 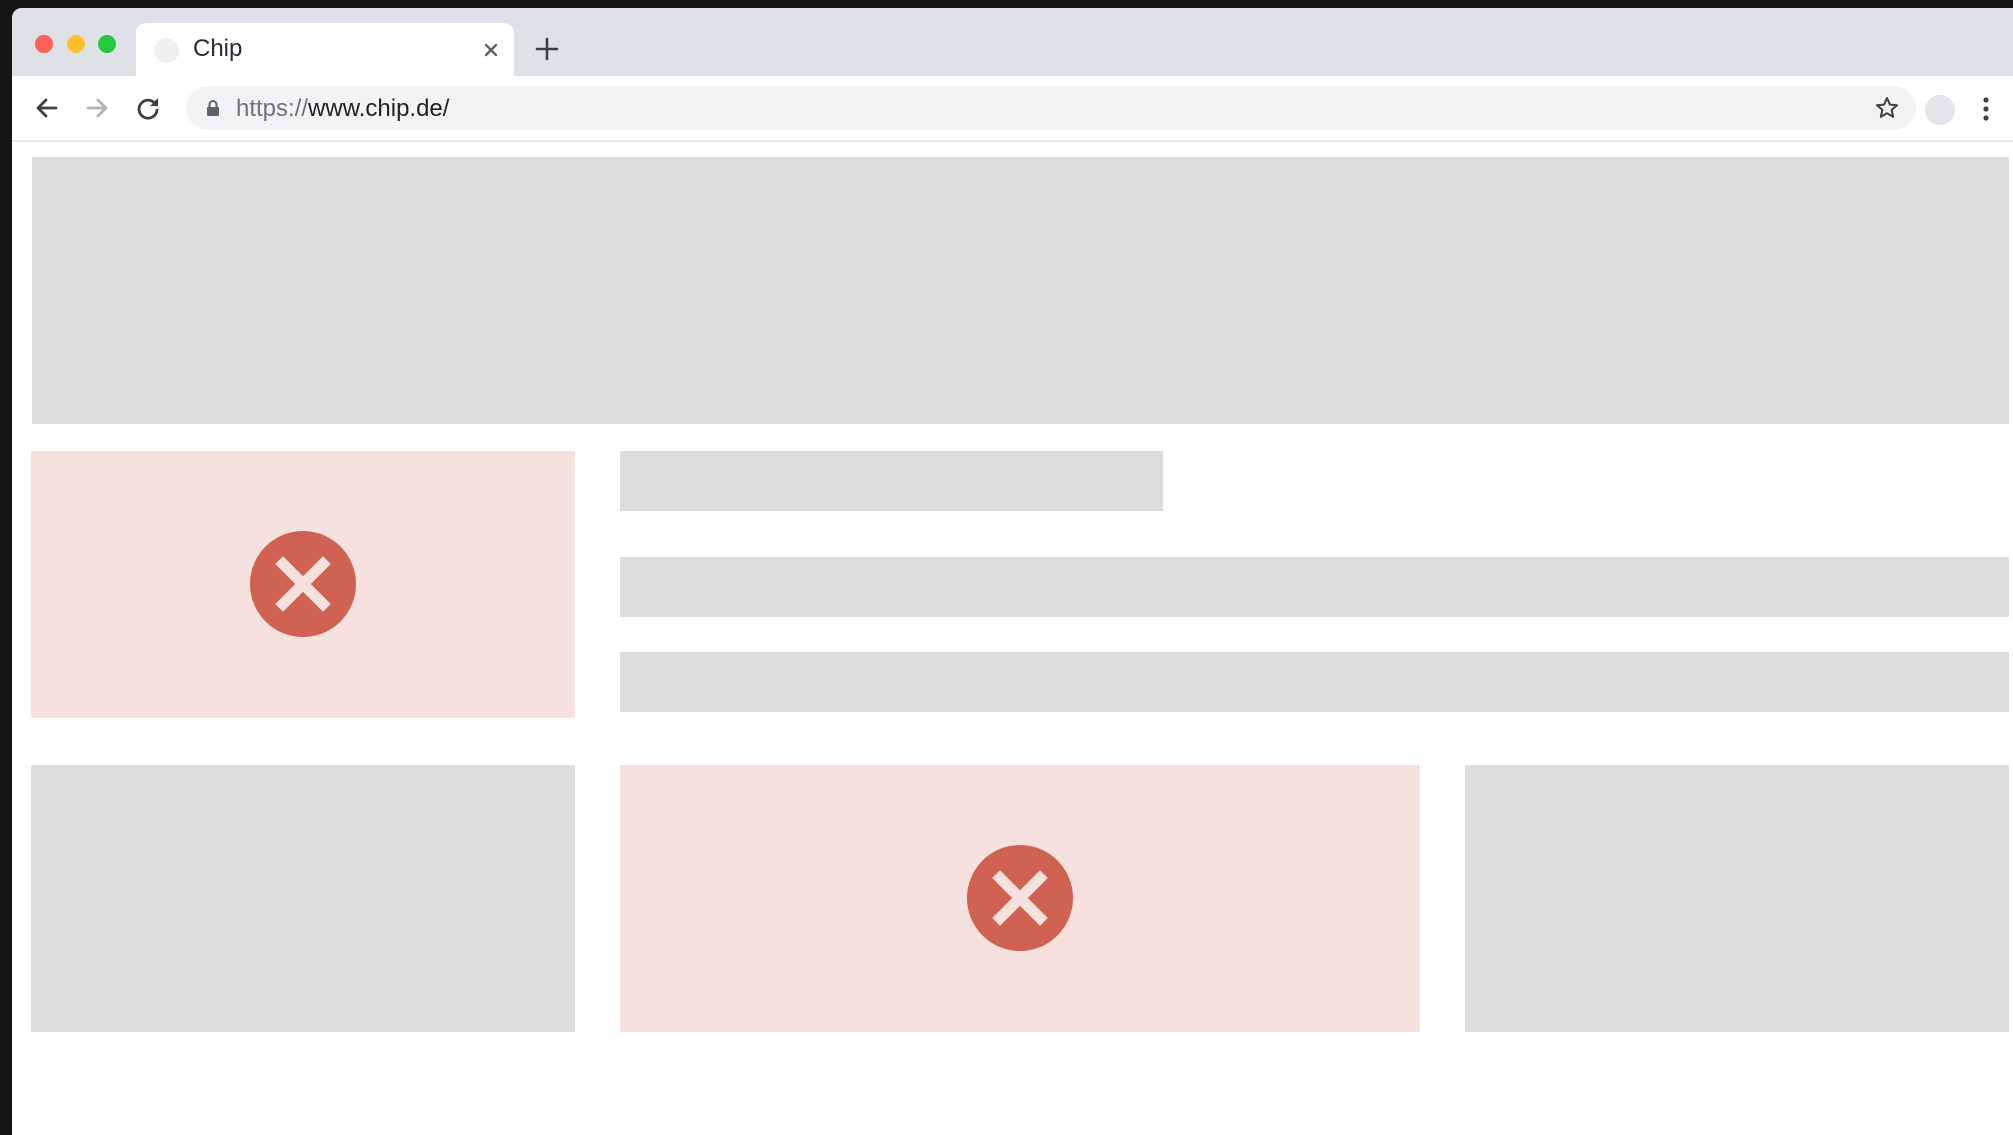 What do you see at coordinates (1887, 108) in the screenshot?
I see `star-icon` at bounding box center [1887, 108].